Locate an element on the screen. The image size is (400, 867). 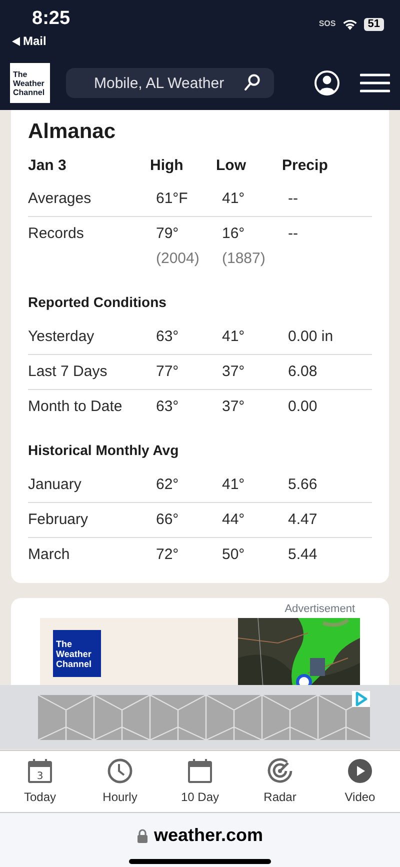
table-cell-text: 5.44 is located at coordinates (303, 555).